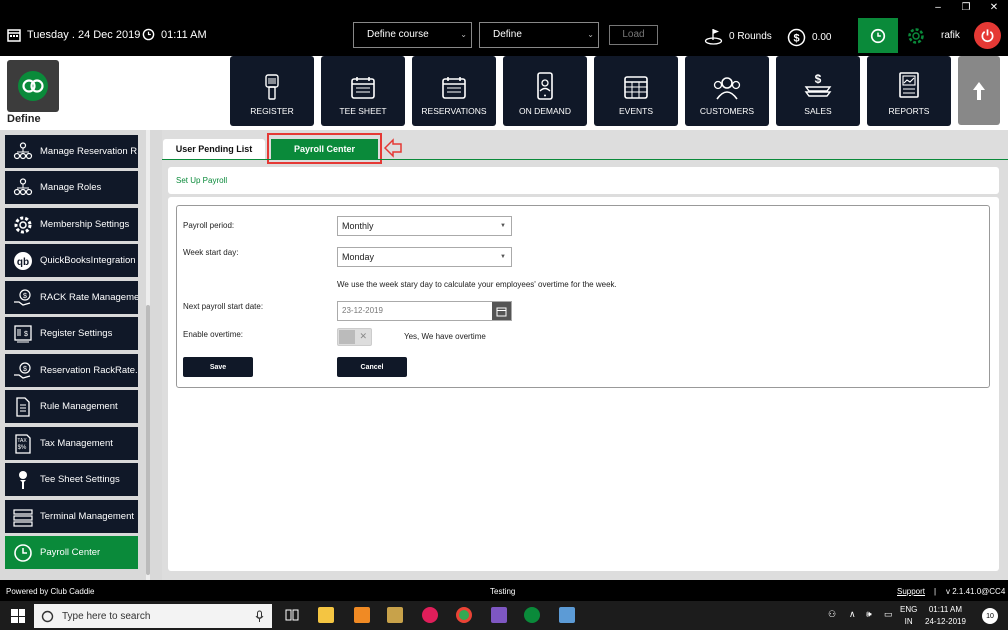 Image resolution: width=1008 pixels, height=630 pixels. Describe the element at coordinates (539, 35) in the screenshot. I see `define-select: Define ⌄` at that location.